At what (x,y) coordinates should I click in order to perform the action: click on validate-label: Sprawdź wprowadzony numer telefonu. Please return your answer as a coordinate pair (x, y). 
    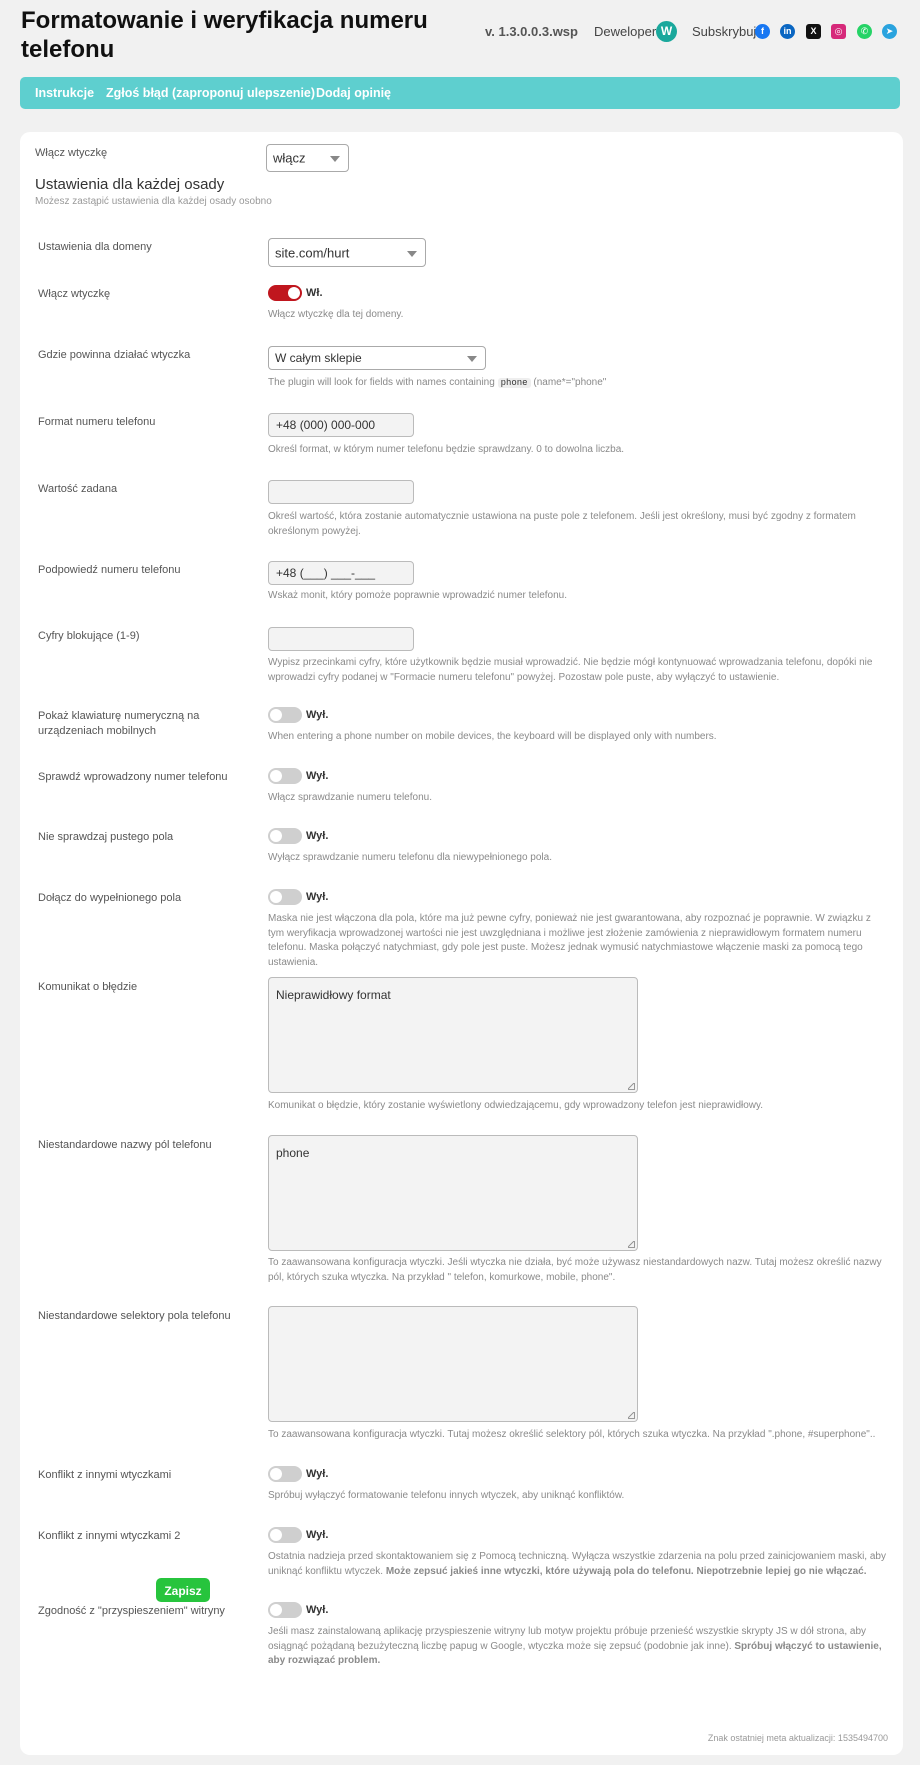
    Looking at the image, I should click on (133, 777).